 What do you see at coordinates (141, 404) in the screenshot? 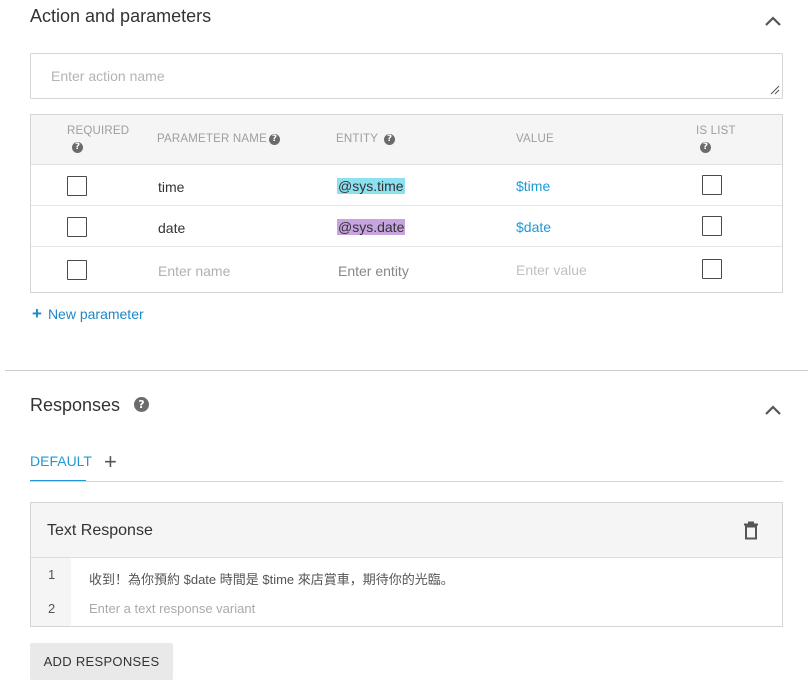
I see `responses-help-icon: ?` at bounding box center [141, 404].